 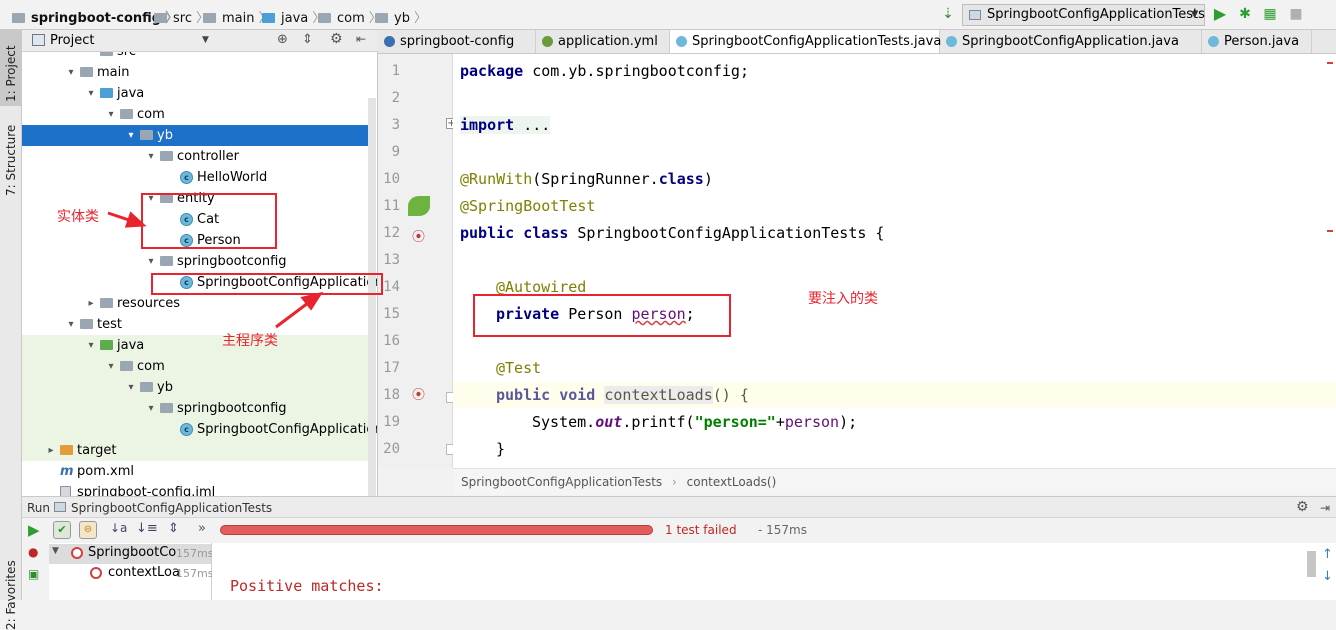 What do you see at coordinates (299, 310) in the screenshot?
I see `main-class-arrow` at bounding box center [299, 310].